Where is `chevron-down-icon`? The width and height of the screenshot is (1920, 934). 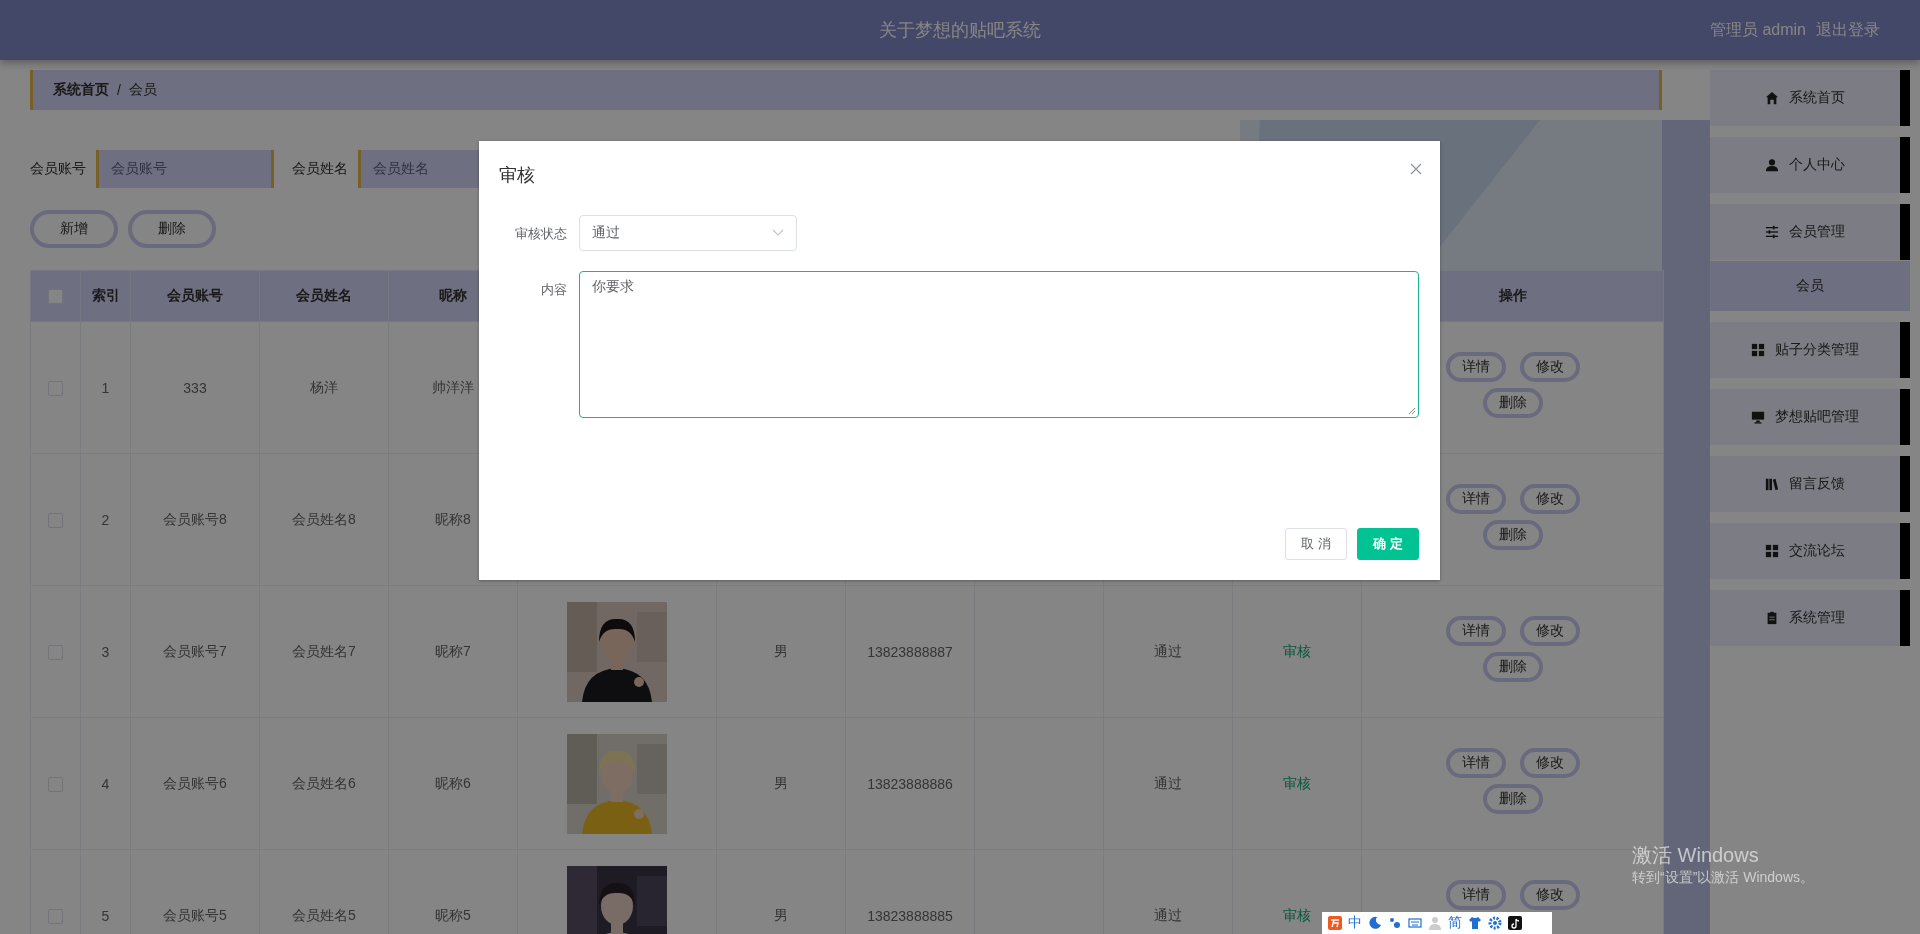
chevron-down-icon is located at coordinates (778, 233).